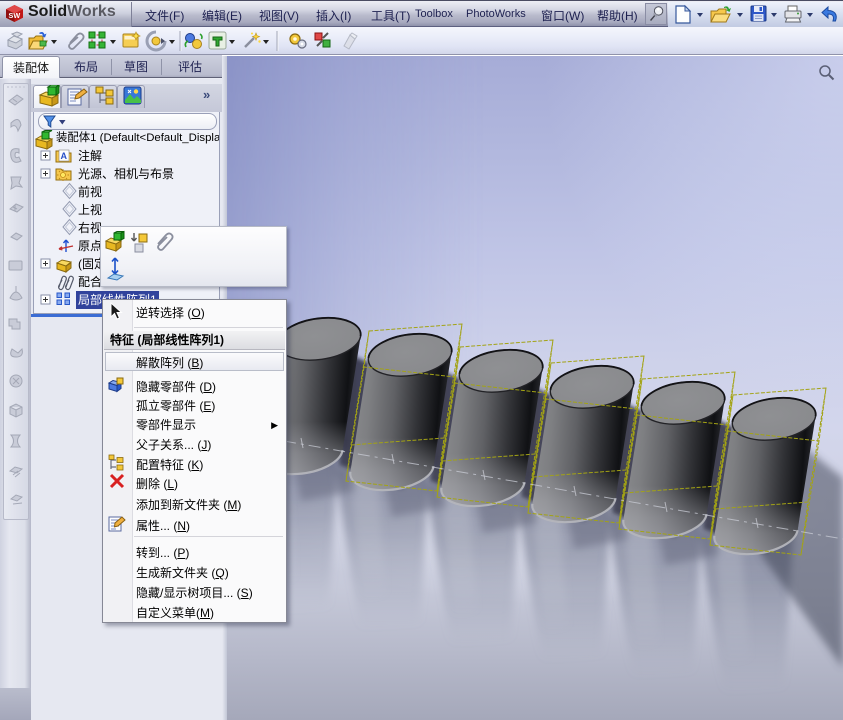  What do you see at coordinates (15, 15) in the screenshot?
I see `svg-text: SW` at bounding box center [15, 15].